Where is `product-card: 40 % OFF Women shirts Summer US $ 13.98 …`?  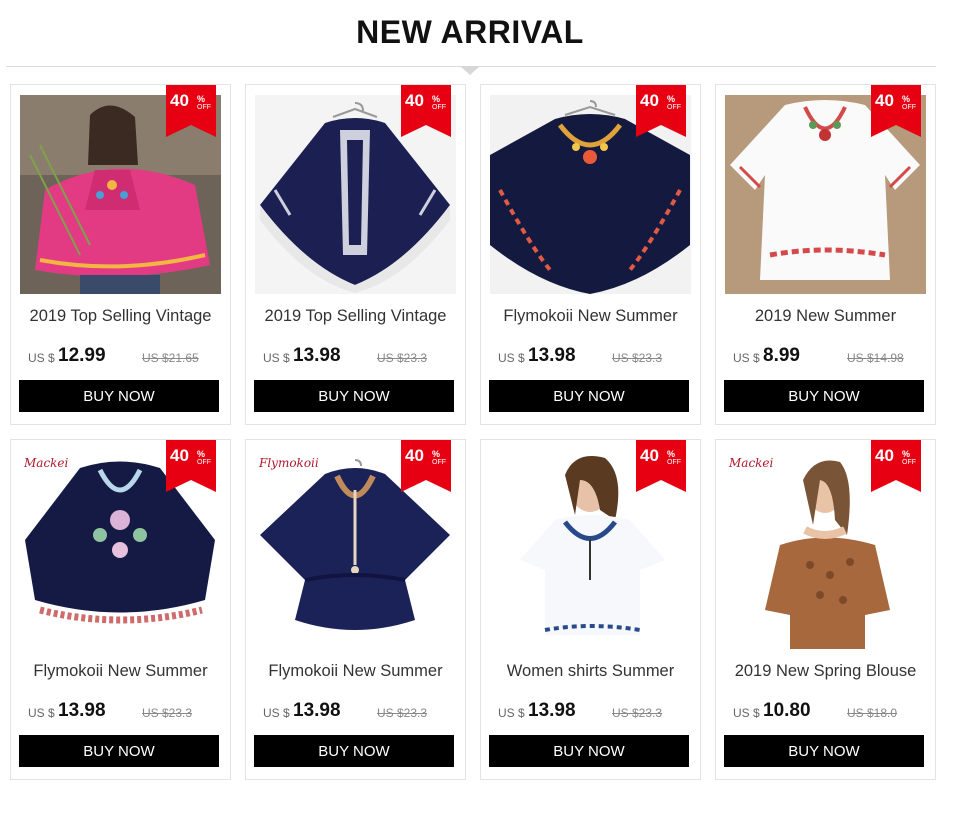 product-card: 40 % OFF Women shirts Summer US $ 13.98 … is located at coordinates (590, 609).